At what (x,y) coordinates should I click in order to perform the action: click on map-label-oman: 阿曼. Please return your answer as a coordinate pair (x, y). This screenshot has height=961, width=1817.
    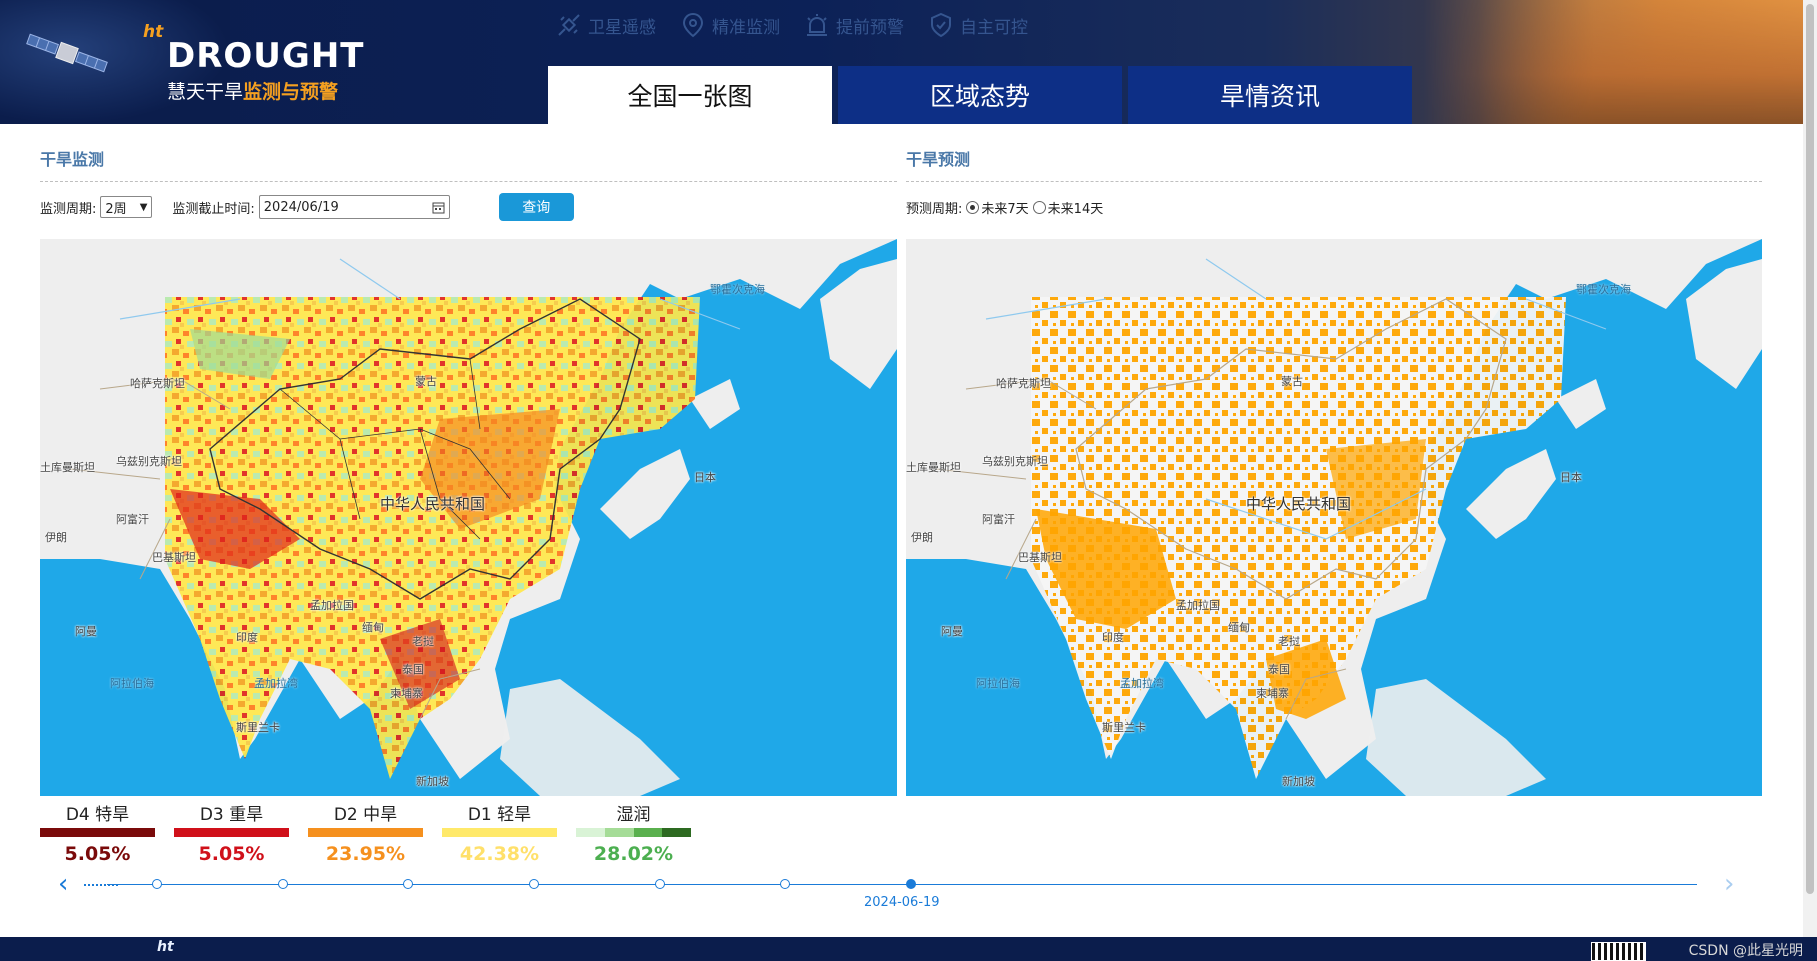
    Looking at the image, I should click on (952, 631).